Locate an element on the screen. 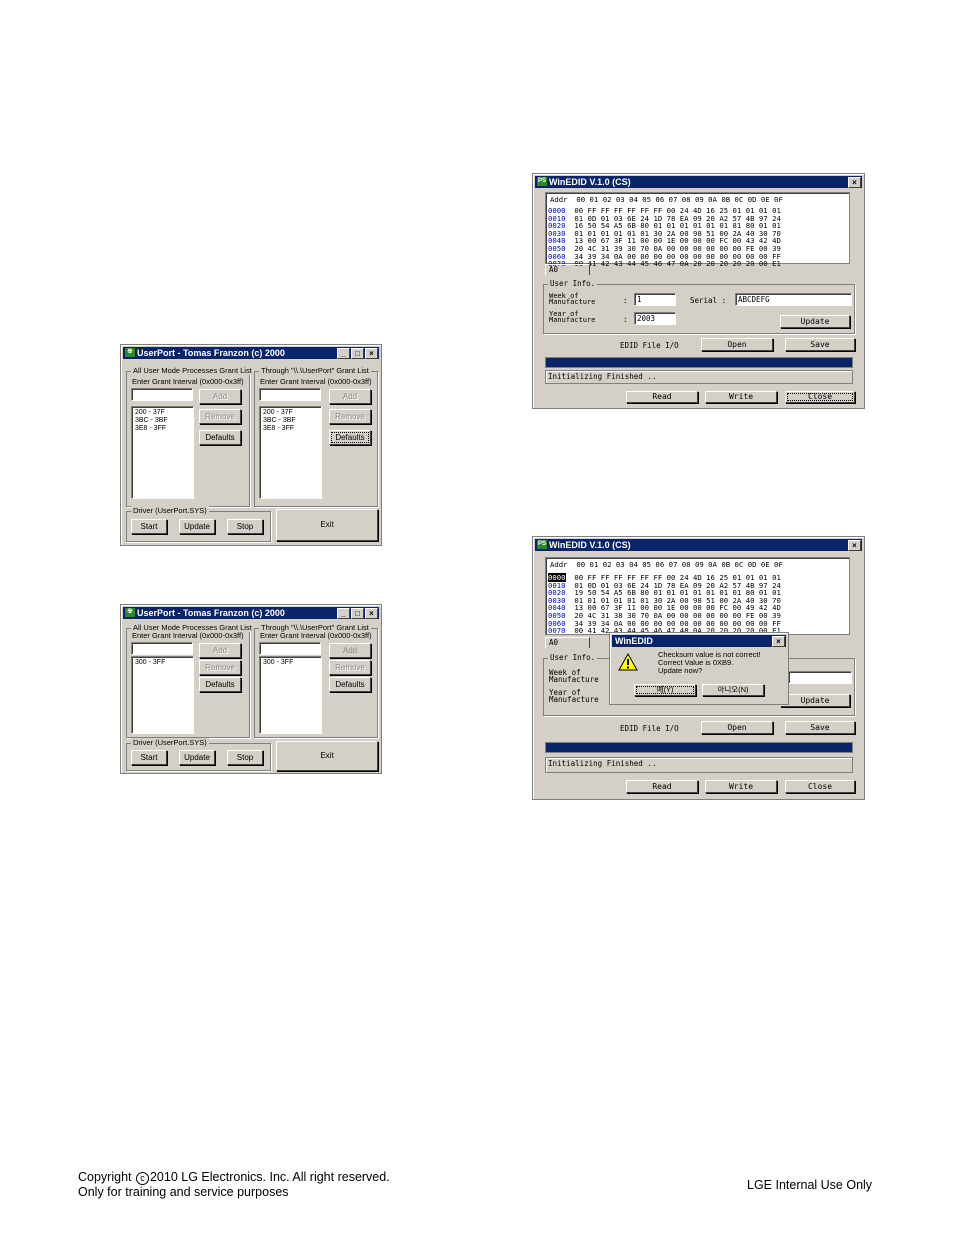 The width and height of the screenshot is (954, 1243). dialog-message: Update now? is located at coordinates (680, 670).